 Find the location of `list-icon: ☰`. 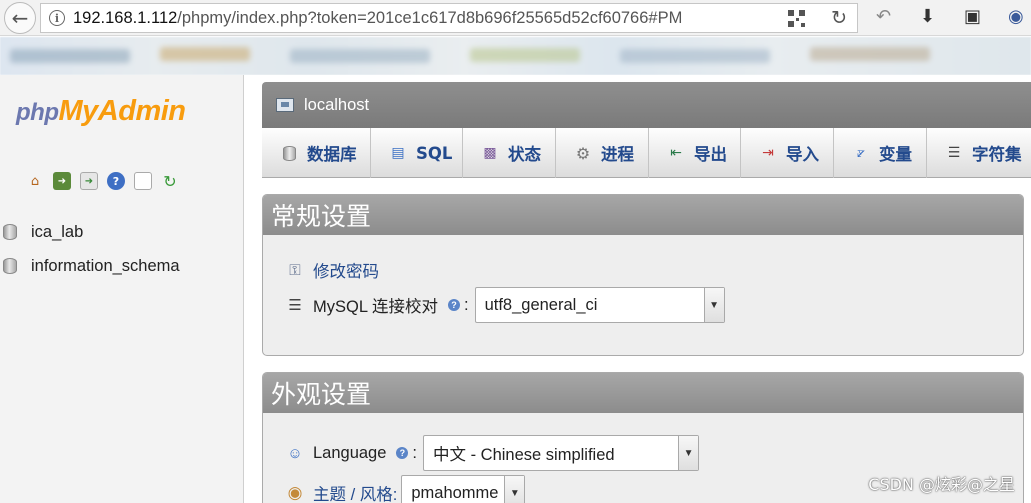

list-icon: ☰ is located at coordinates (295, 305).